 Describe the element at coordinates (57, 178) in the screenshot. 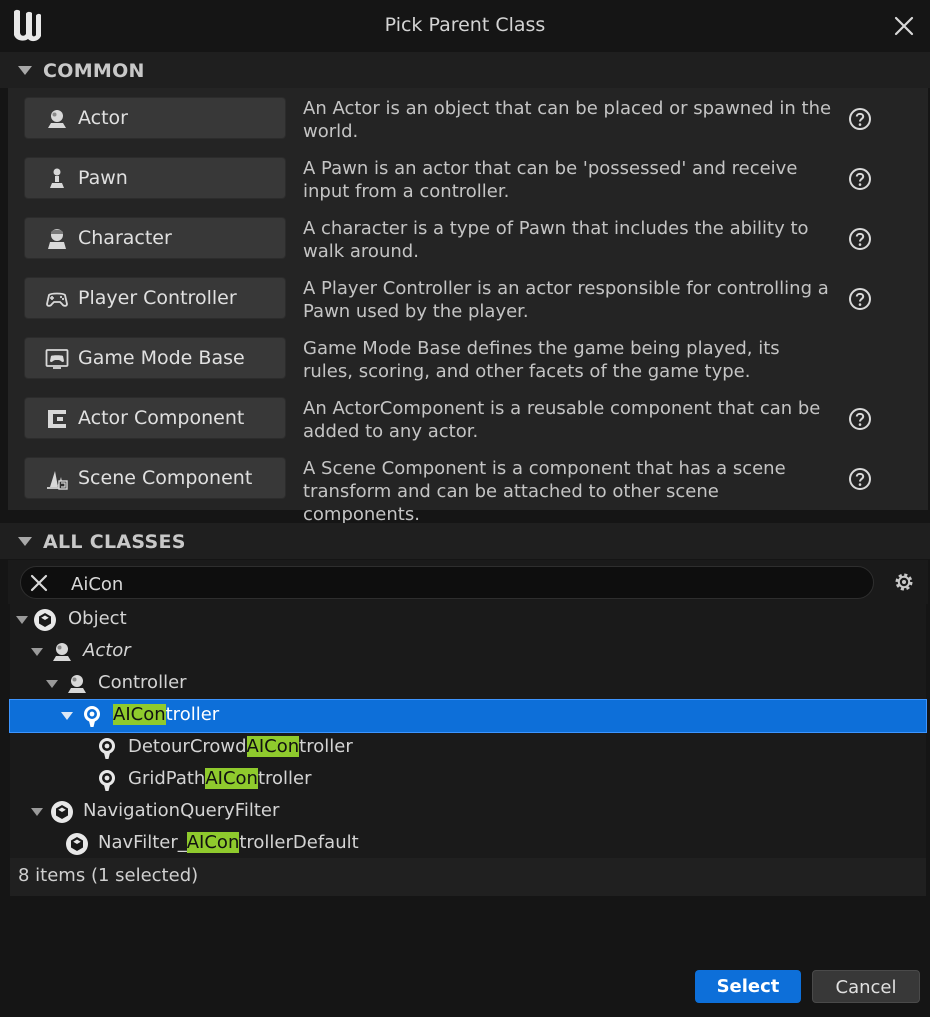

I see `pawn-icon` at that location.